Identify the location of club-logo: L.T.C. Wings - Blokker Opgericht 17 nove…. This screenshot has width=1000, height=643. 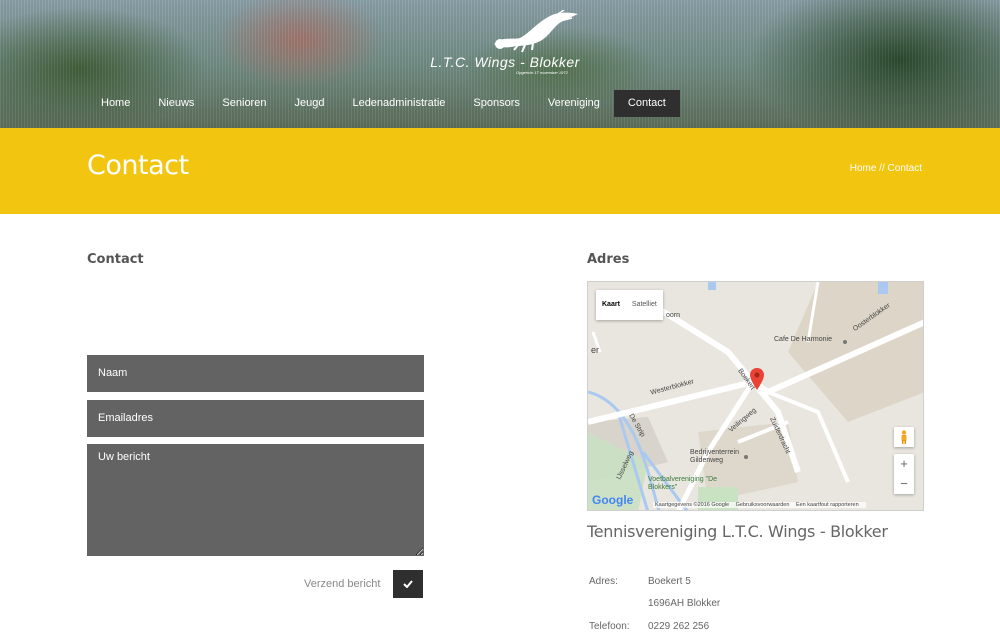
(505, 43).